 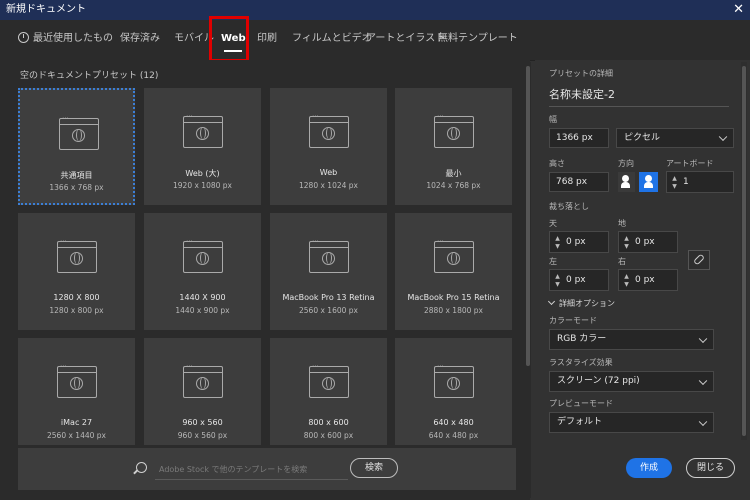 I want to click on tab-recent: 最近使用したもの, so click(x=65, y=40).